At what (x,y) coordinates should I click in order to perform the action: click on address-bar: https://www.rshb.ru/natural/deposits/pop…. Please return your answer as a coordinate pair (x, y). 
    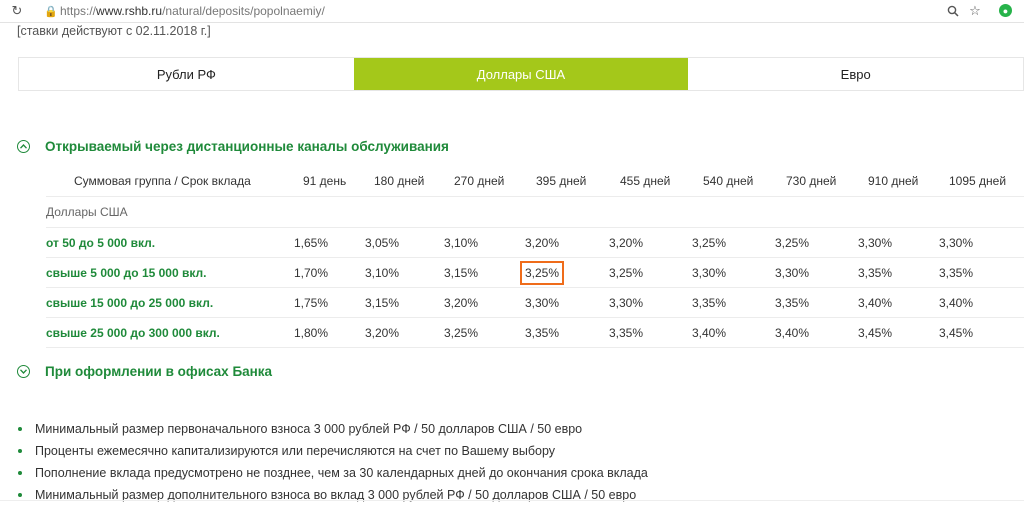
    Looking at the image, I should click on (192, 11).